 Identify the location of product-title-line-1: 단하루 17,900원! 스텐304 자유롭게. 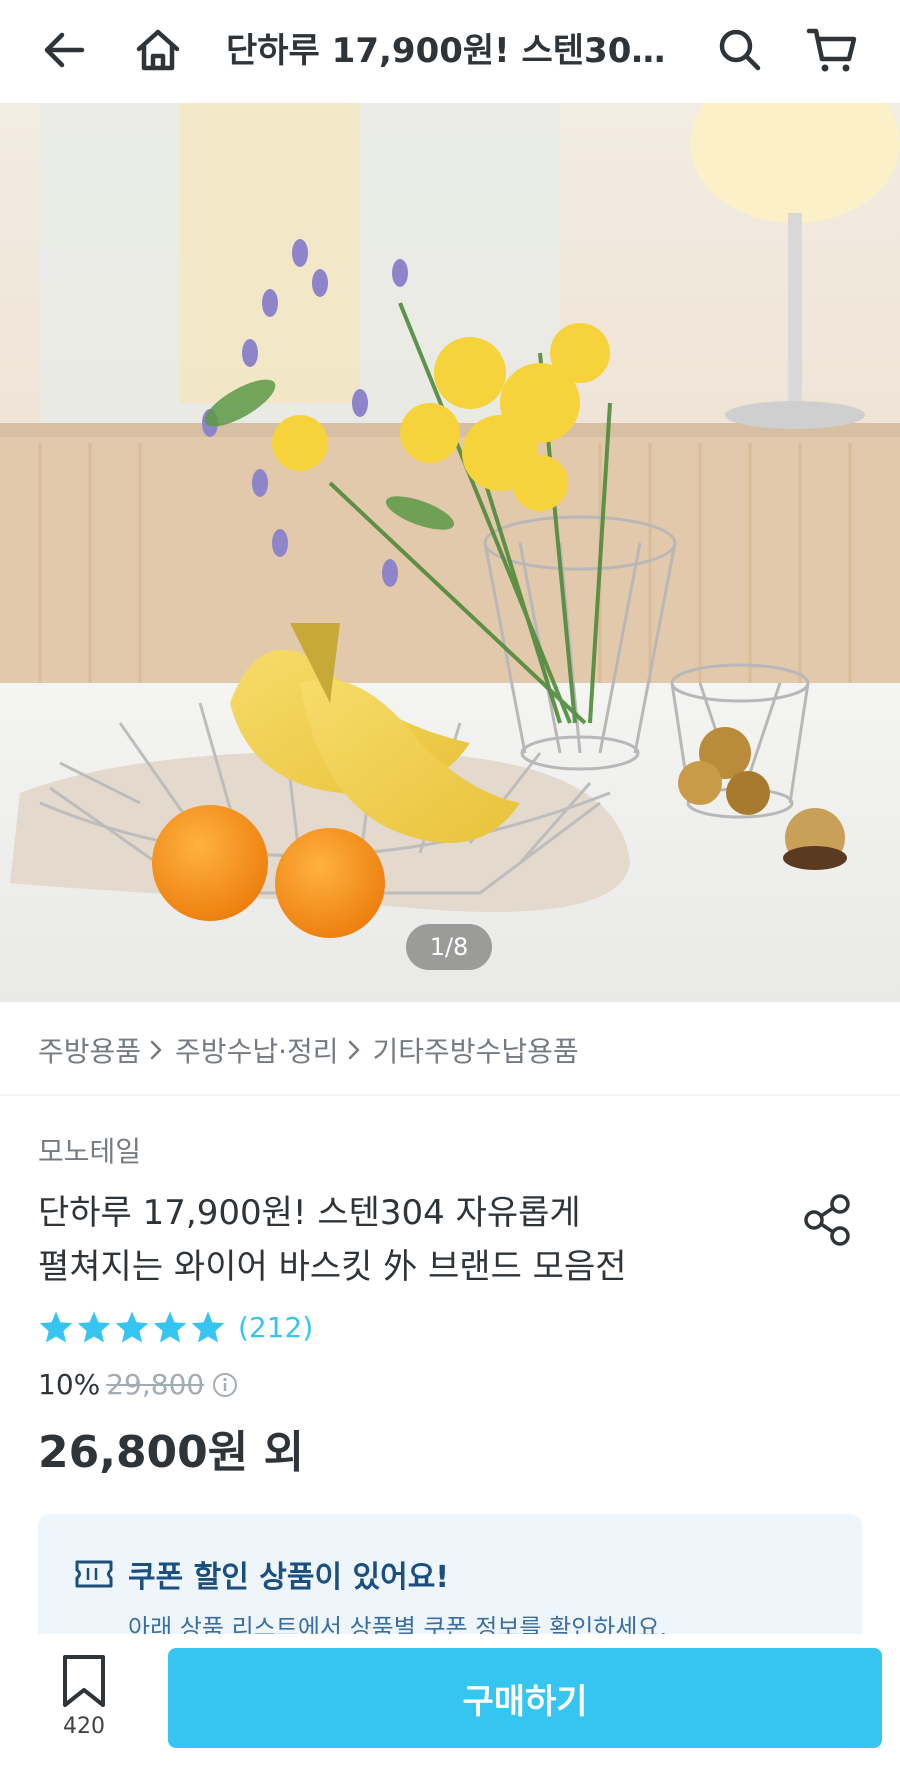
(309, 1213).